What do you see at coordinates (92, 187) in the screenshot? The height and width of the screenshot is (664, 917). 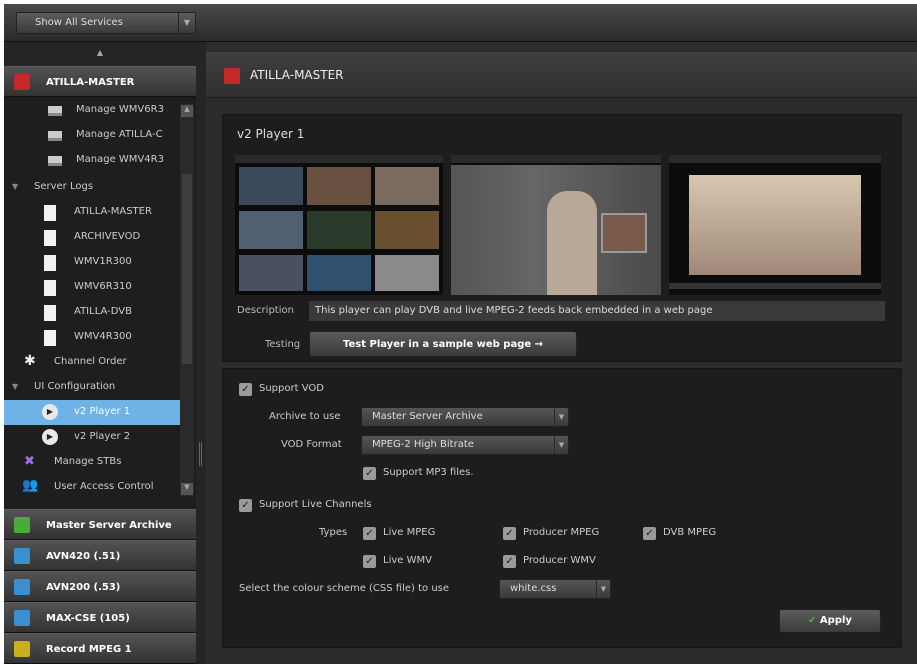 I see `sidebar-item-server-logs: ▼ Server Logs` at bounding box center [92, 187].